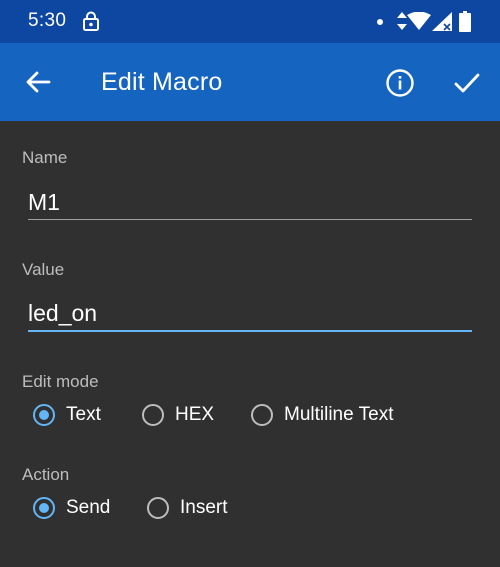 This screenshot has width=500, height=567. I want to click on name-label: Name, so click(45, 157).